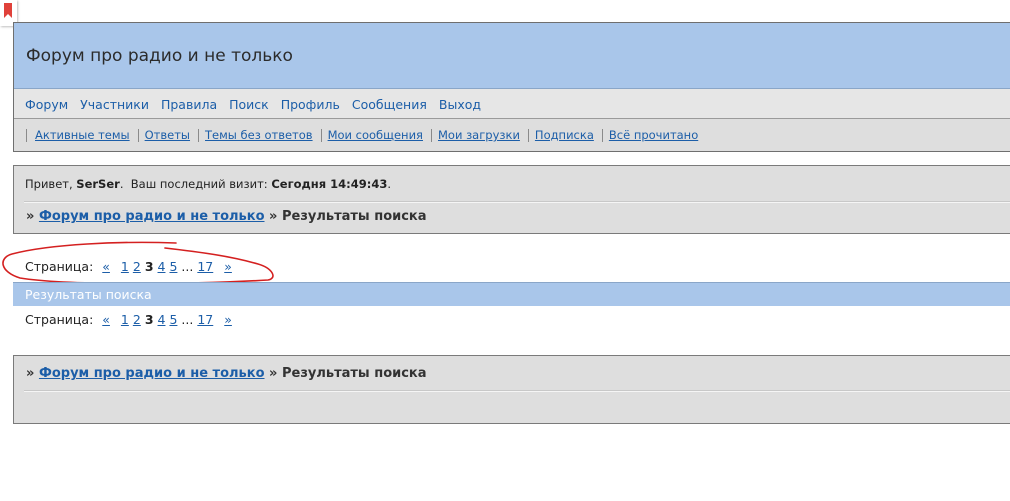 The width and height of the screenshot is (1010, 501). Describe the element at coordinates (375, 135) in the screenshot. I see `sub-nav-my-posts: Мои сообщения` at that location.